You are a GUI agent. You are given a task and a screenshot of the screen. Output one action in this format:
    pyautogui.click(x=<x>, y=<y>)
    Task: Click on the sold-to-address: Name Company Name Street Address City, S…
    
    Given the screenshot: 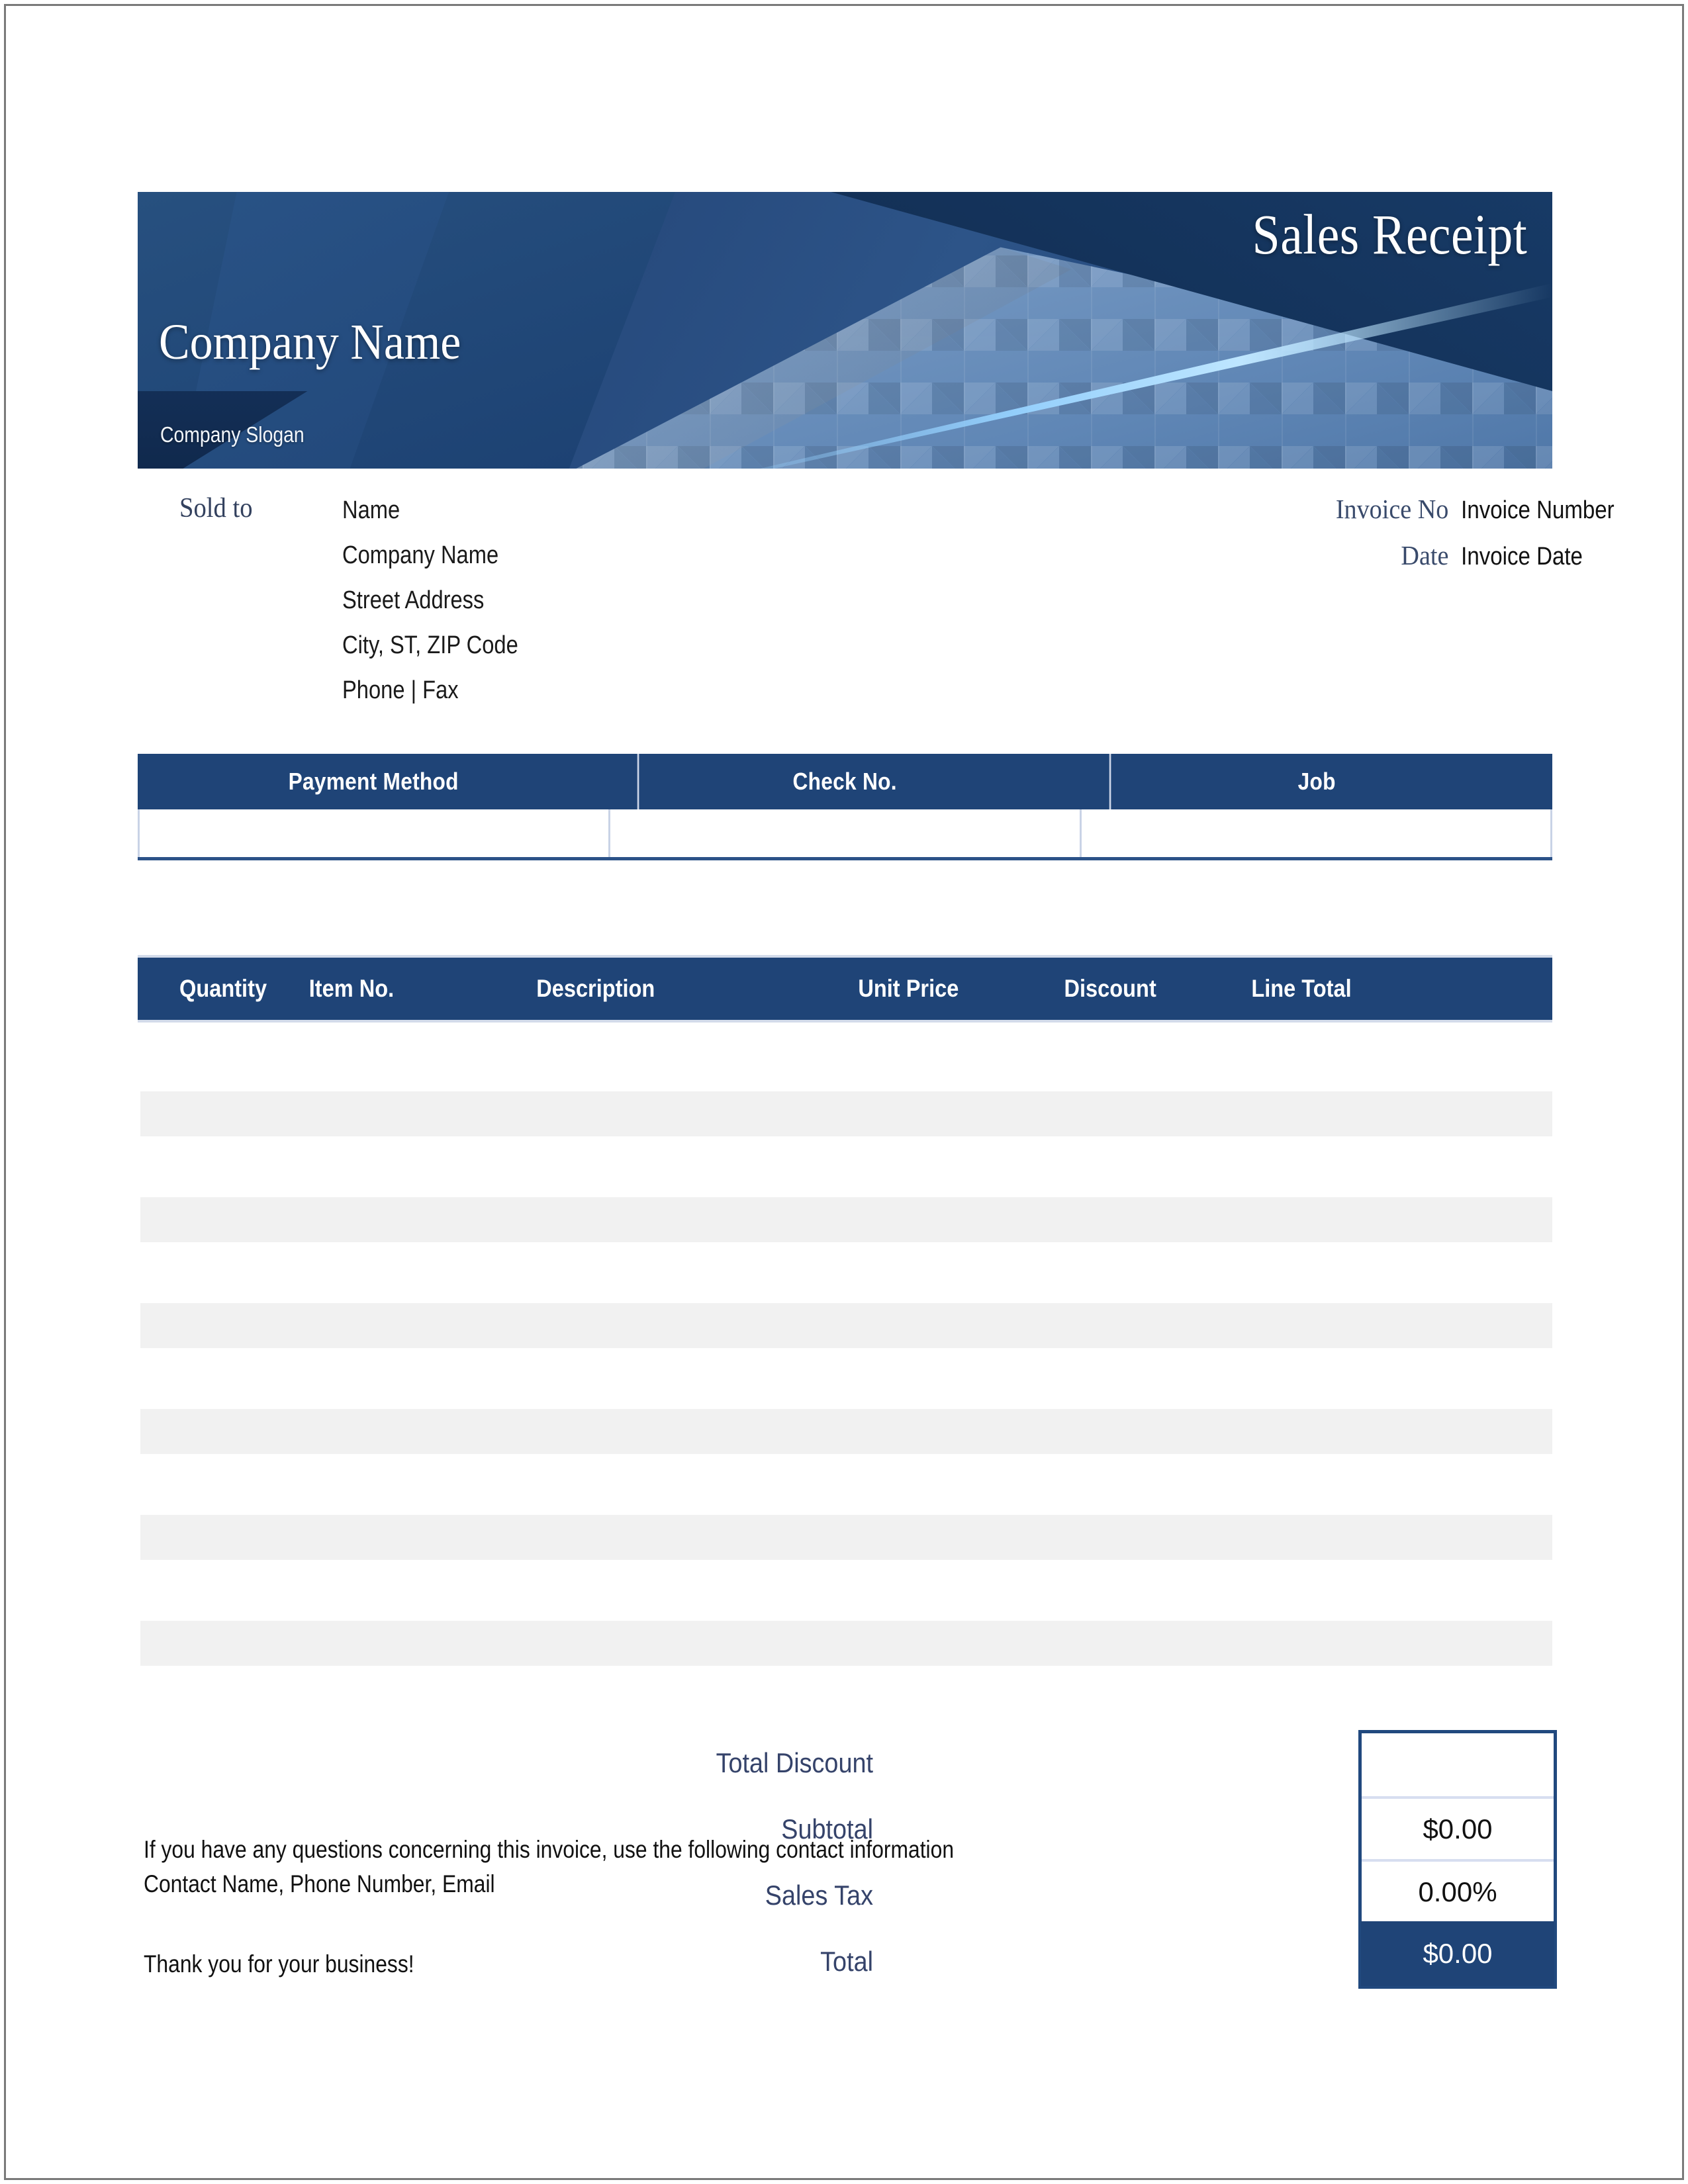 What is the action you would take?
    pyautogui.click(x=640, y=600)
    